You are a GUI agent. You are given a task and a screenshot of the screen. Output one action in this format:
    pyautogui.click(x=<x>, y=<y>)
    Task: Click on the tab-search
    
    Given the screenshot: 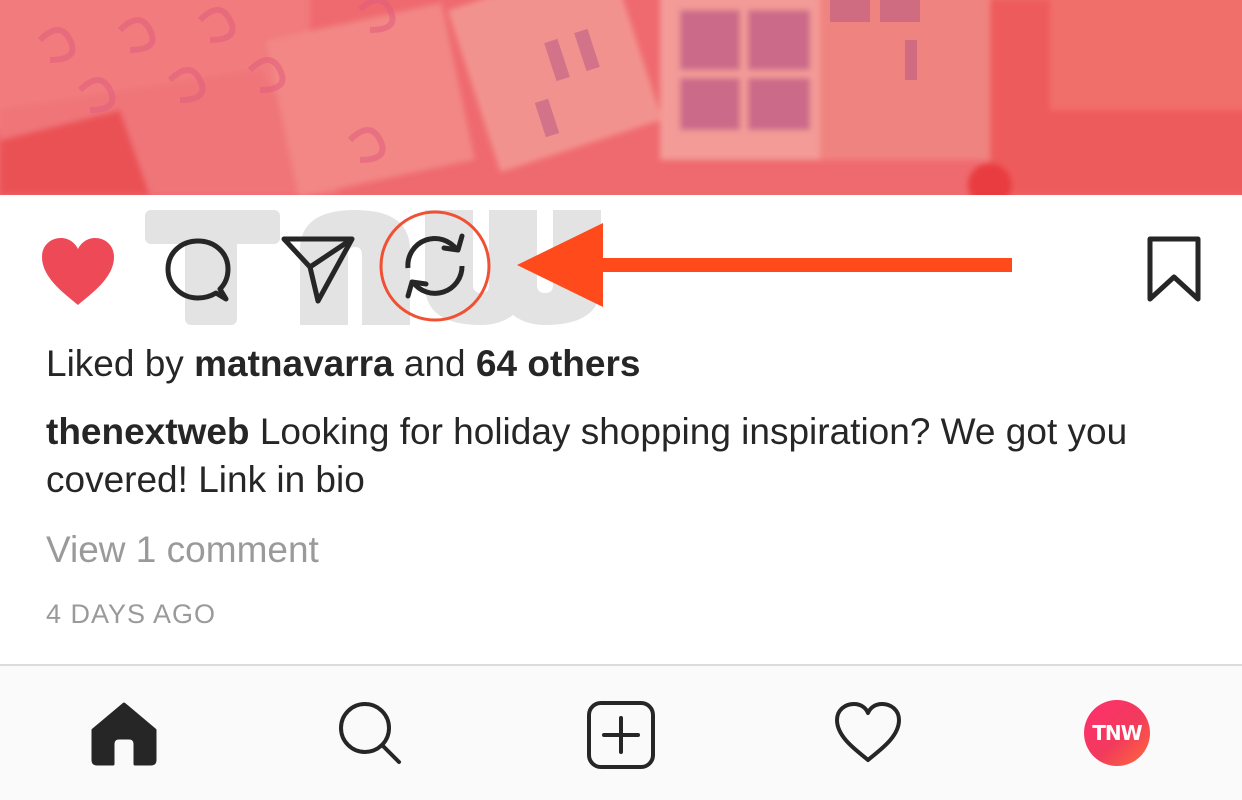 What is the action you would take?
    pyautogui.click(x=370, y=733)
    